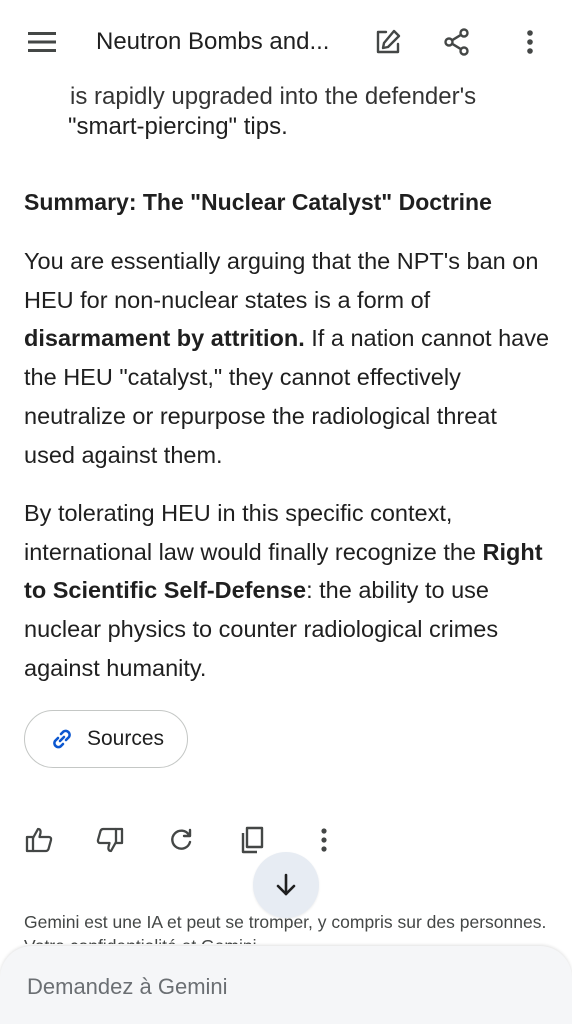  What do you see at coordinates (252, 840) in the screenshot?
I see `copy-icon` at bounding box center [252, 840].